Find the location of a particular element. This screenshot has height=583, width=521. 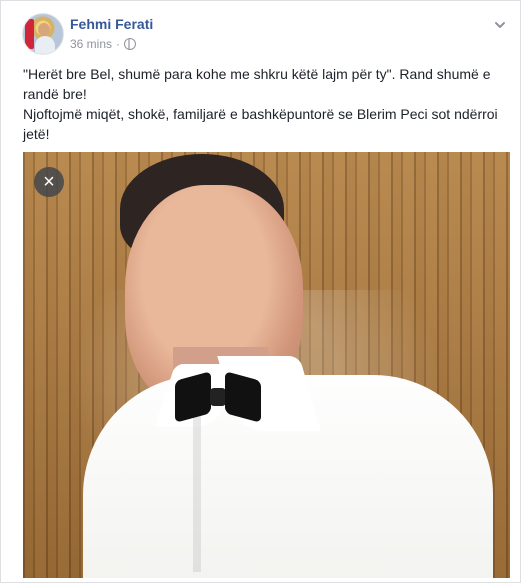

author-name: Fehmi Ferati is located at coordinates (111, 24).